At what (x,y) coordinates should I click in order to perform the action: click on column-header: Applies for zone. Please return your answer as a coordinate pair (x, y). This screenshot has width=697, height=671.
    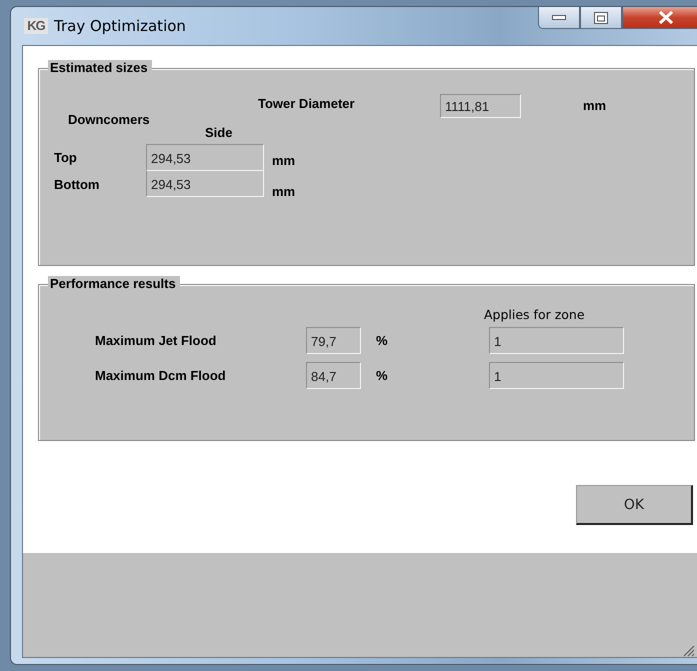
    Looking at the image, I should click on (535, 315).